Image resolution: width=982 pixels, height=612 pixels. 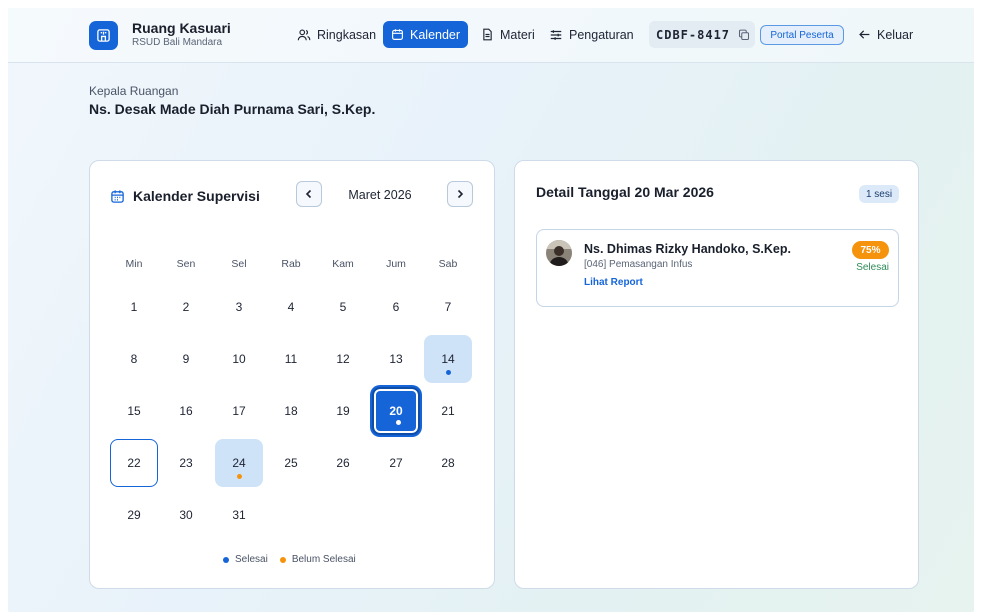 I want to click on nav-kalender: Kalender, so click(x=426, y=34).